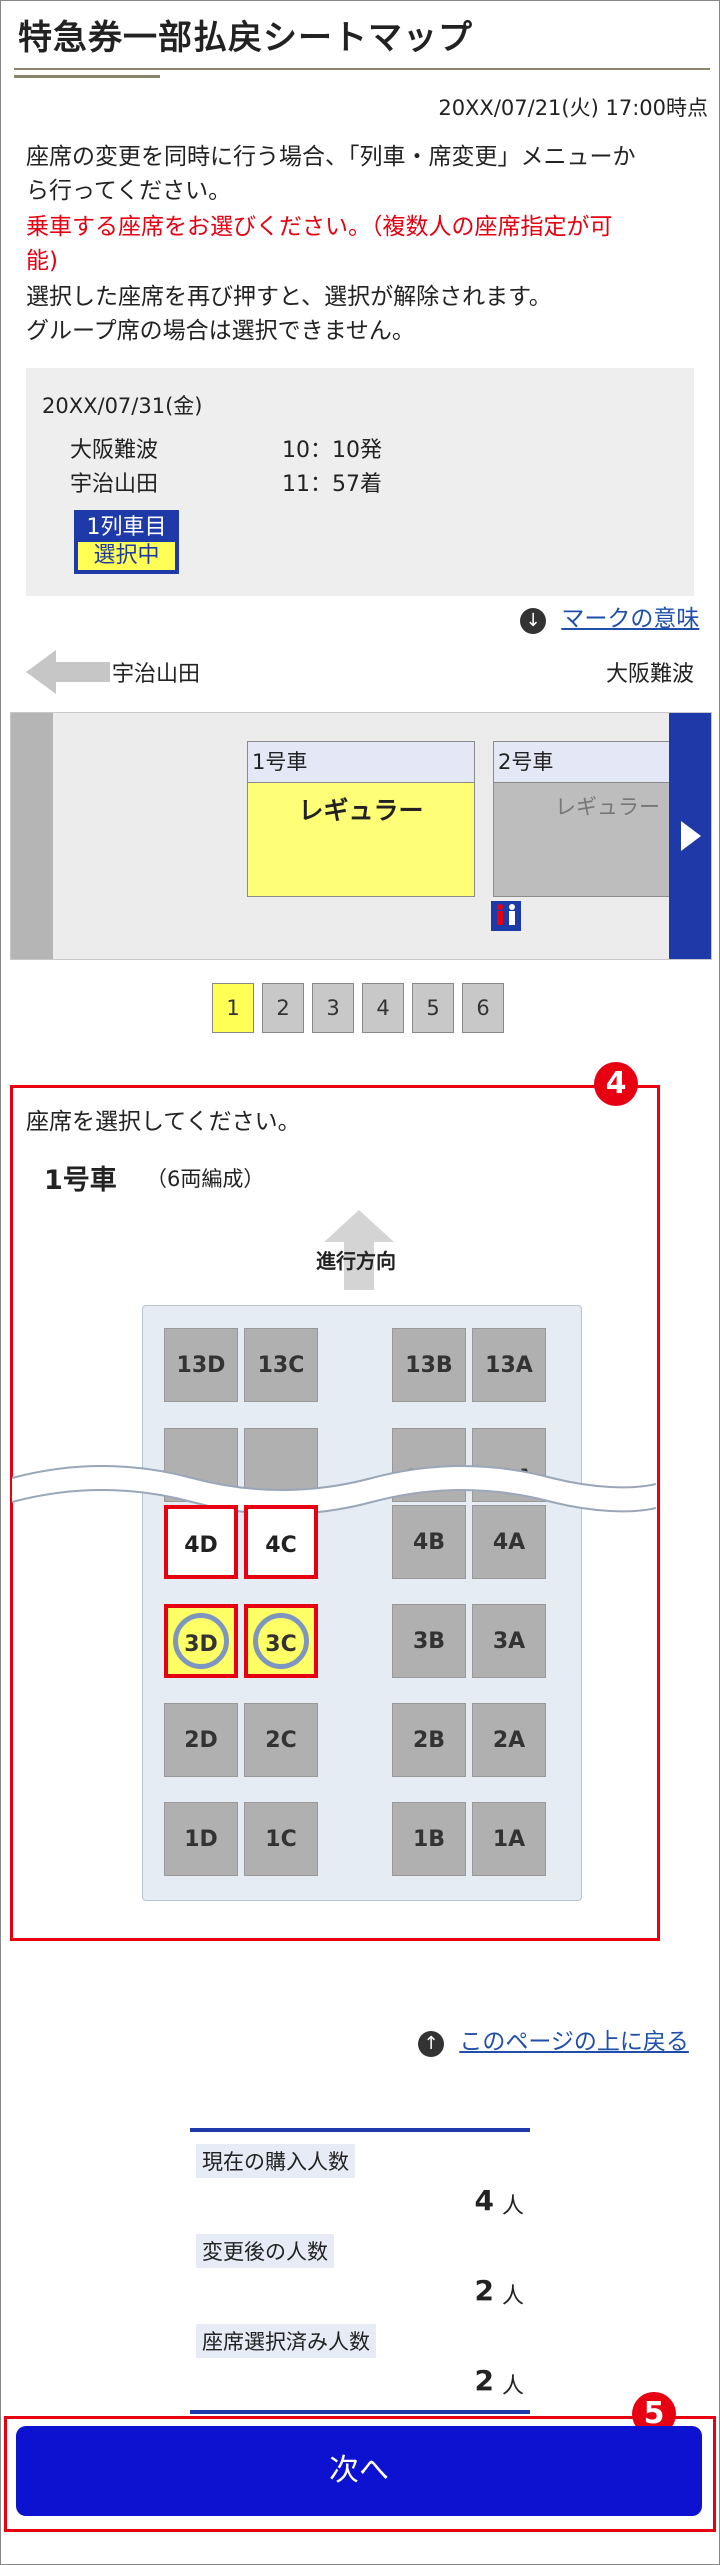  What do you see at coordinates (690, 836) in the screenshot?
I see `scroll-next-button` at bounding box center [690, 836].